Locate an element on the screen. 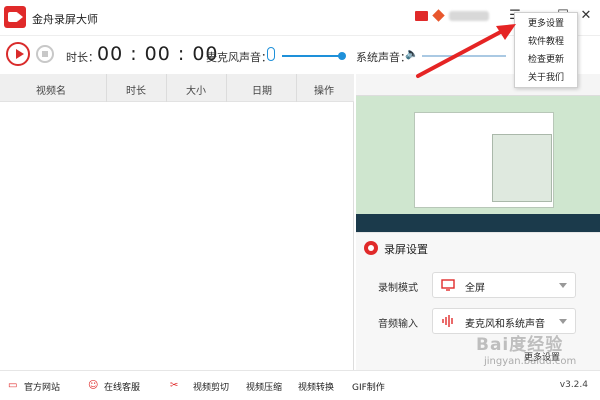  baidu-watermark: Bai度经验 jingyan.baidu.com is located at coordinates (524, 350).